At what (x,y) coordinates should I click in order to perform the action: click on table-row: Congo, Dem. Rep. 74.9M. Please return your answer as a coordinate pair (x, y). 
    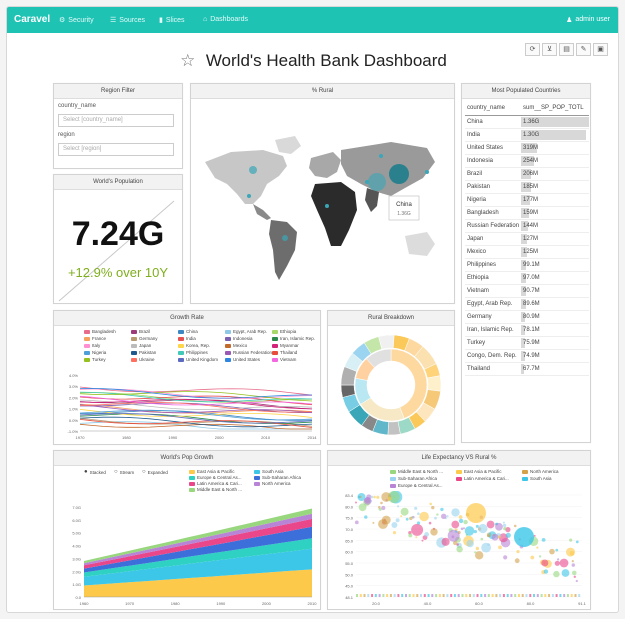
    Looking at the image, I should click on (527, 356).